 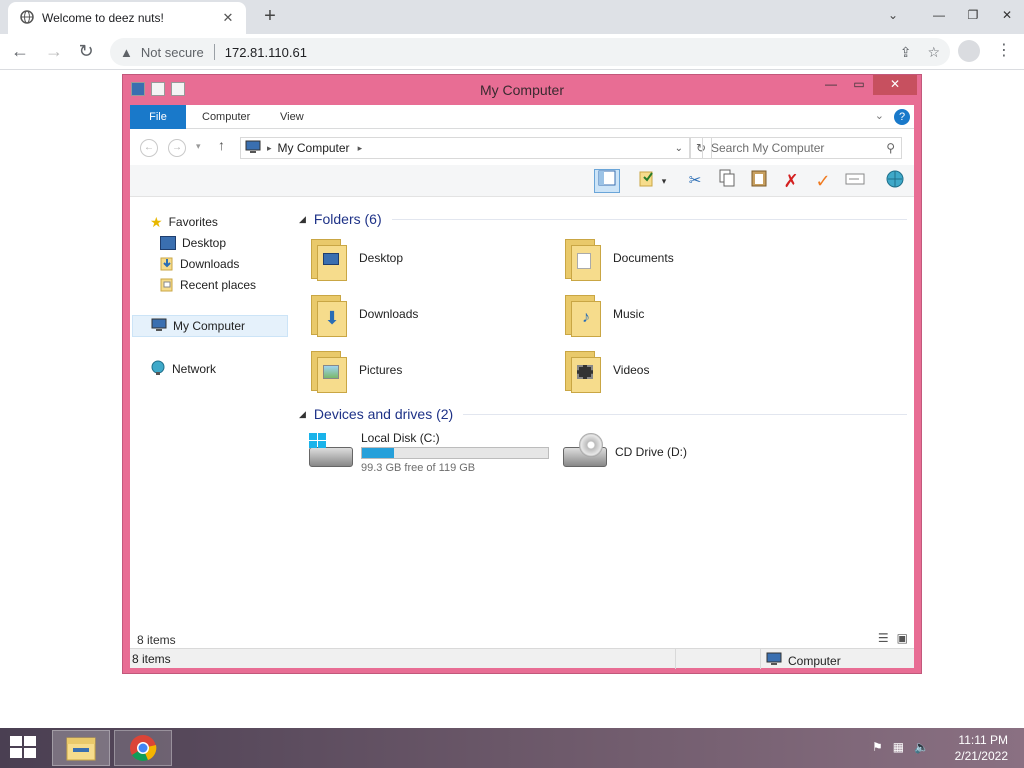 What do you see at coordinates (583, 370) in the screenshot?
I see `videos-folder-icon` at bounding box center [583, 370].